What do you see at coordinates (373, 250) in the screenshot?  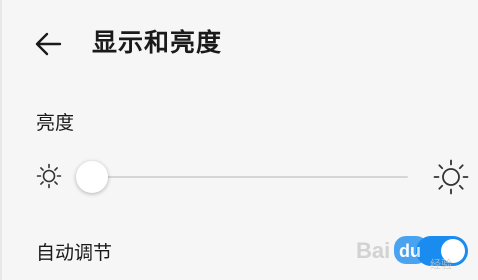 I see `watermark-text-left: Bai` at bounding box center [373, 250].